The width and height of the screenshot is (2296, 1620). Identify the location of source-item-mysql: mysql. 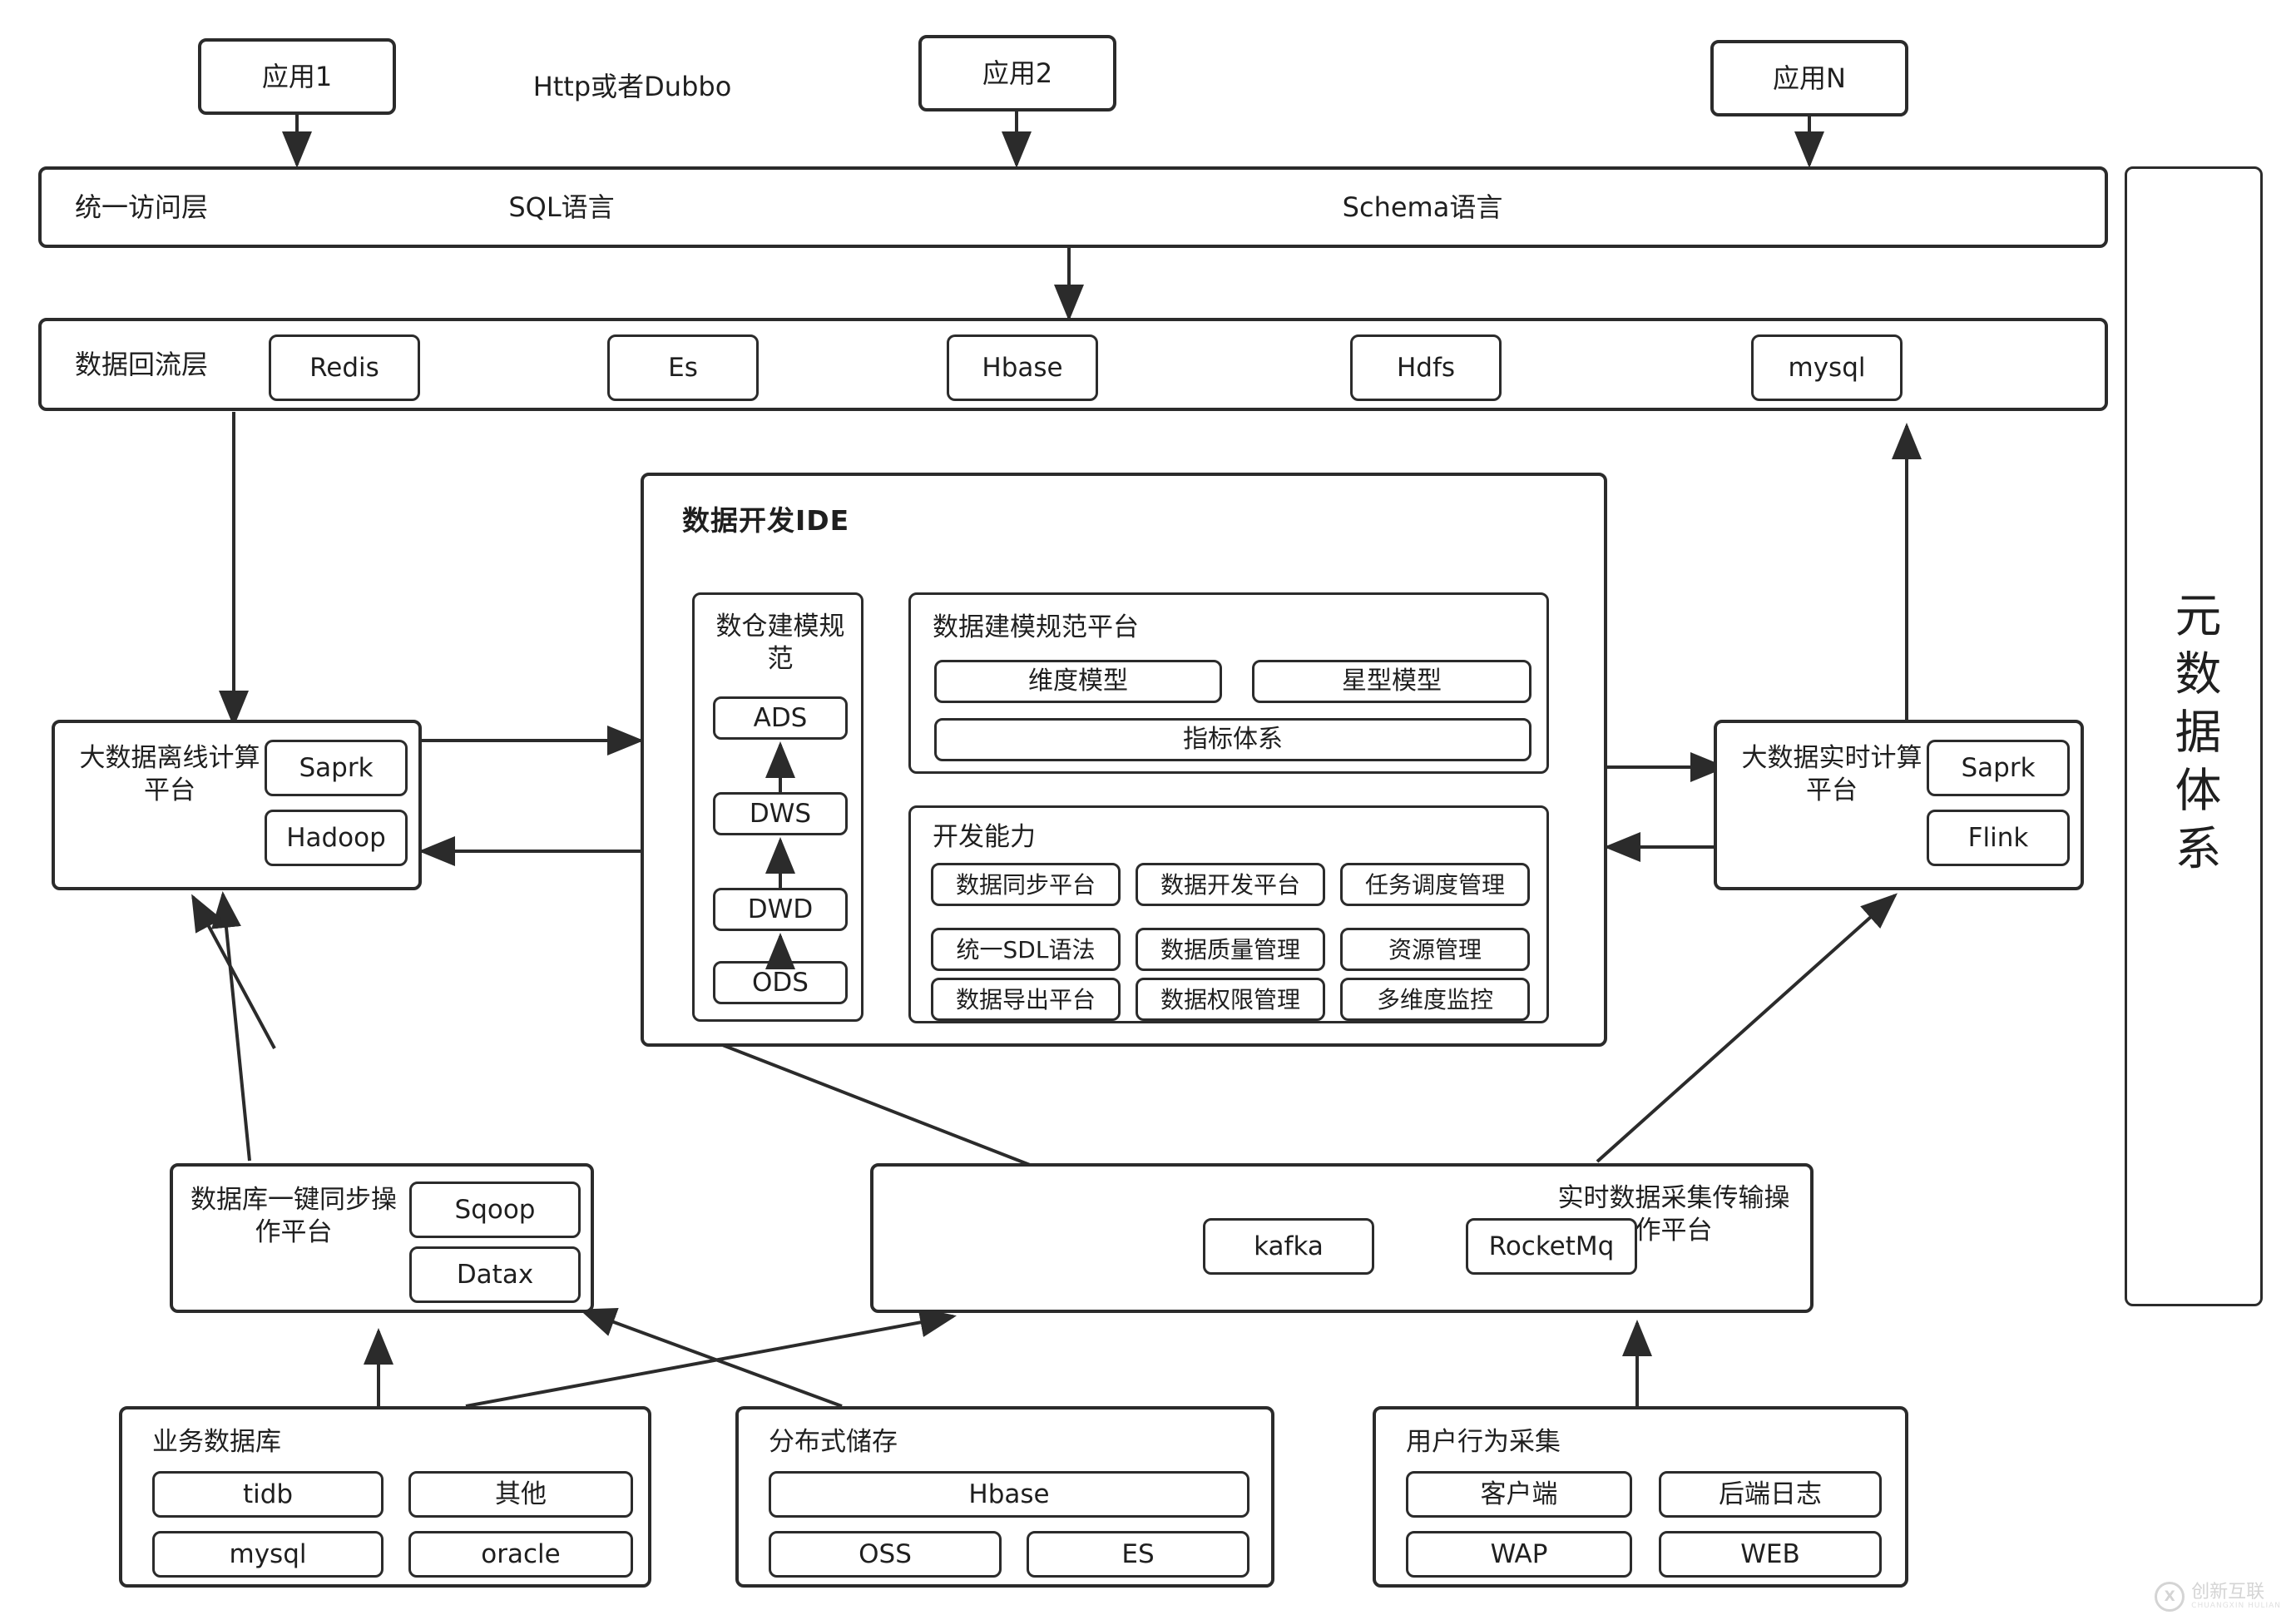
(267, 1555).